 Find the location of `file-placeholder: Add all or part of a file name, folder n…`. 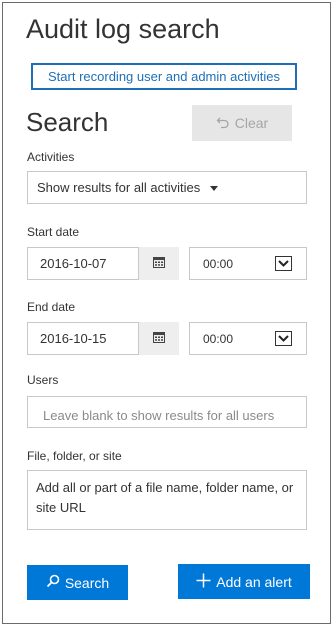

file-placeholder: Add all or part of a file name, folder n… is located at coordinates (165, 497).